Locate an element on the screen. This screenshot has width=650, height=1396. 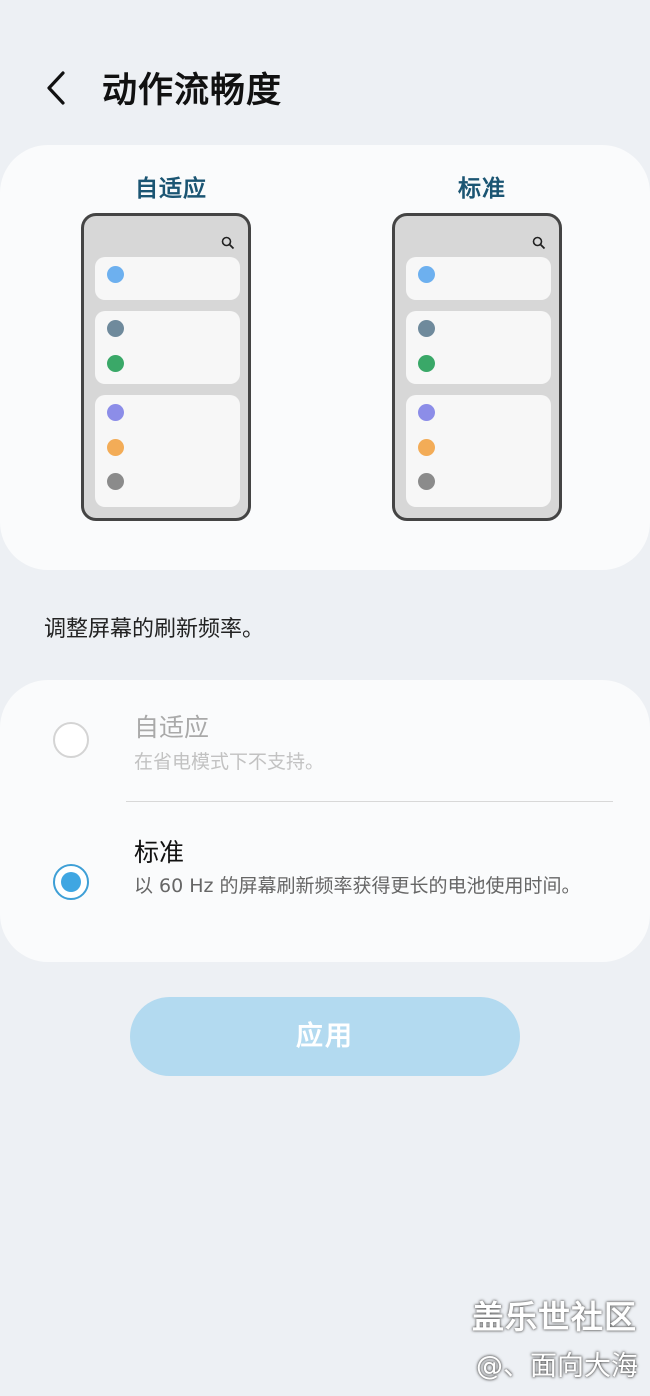
divider is located at coordinates (369, 801).